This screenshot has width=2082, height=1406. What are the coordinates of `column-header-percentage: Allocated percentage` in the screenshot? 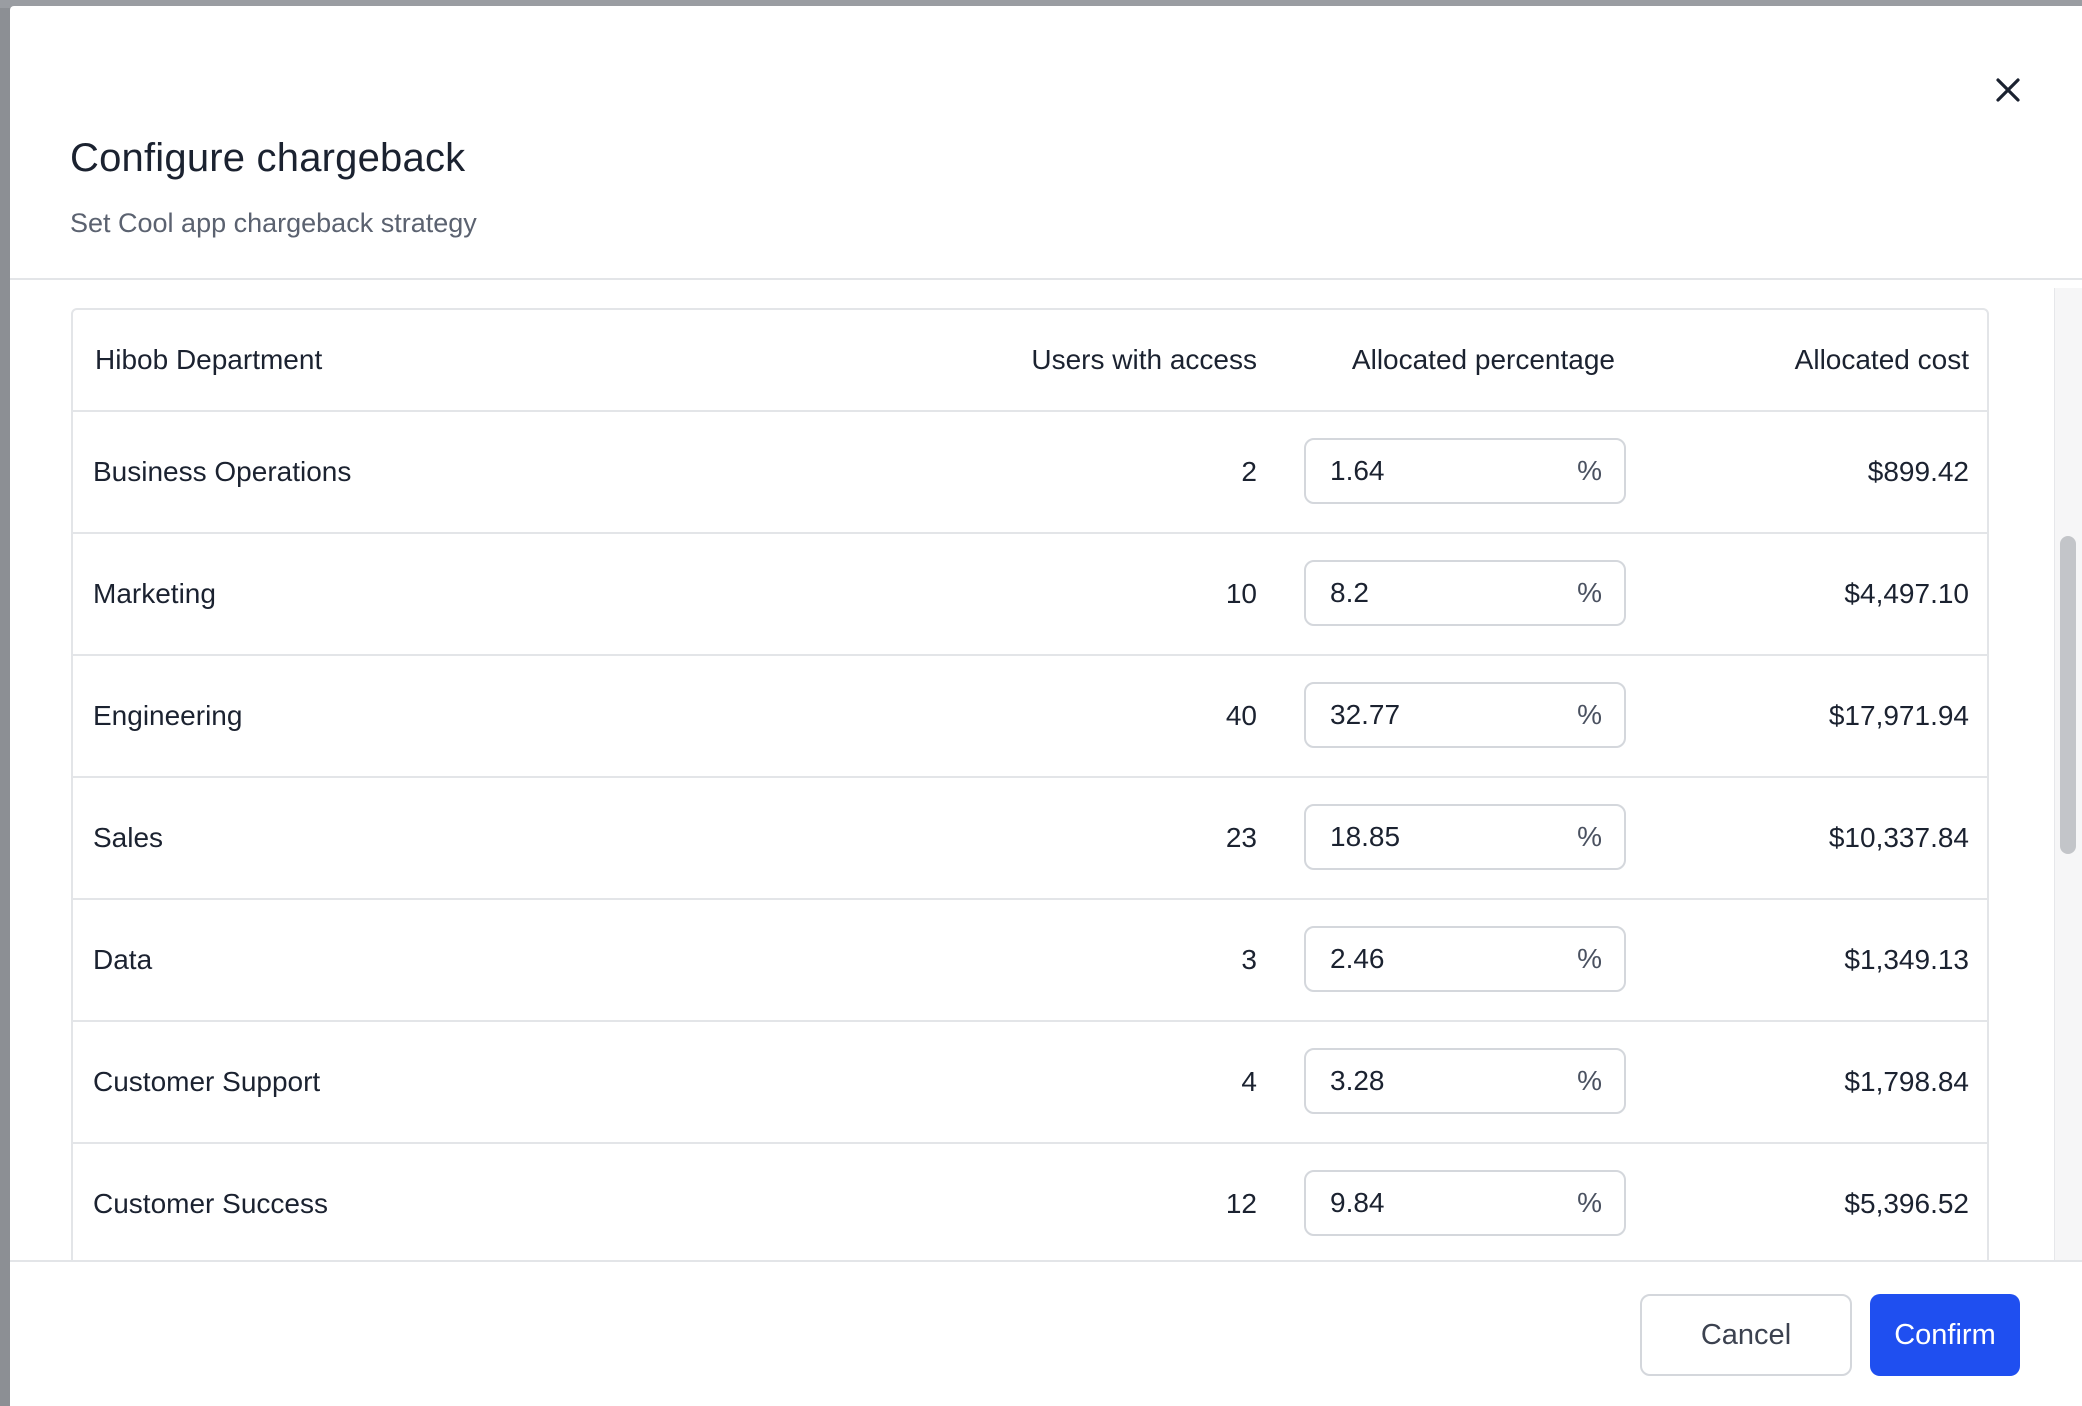 It's located at (1483, 359).